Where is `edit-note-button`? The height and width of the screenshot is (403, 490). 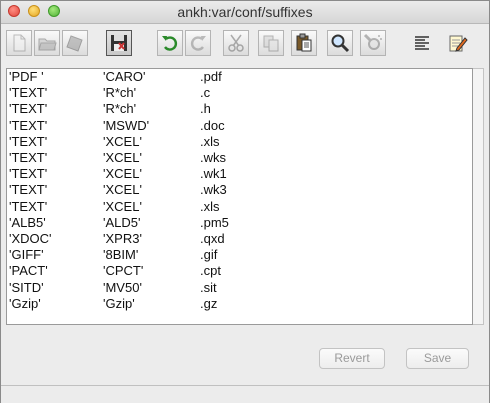 edit-note-button is located at coordinates (458, 43).